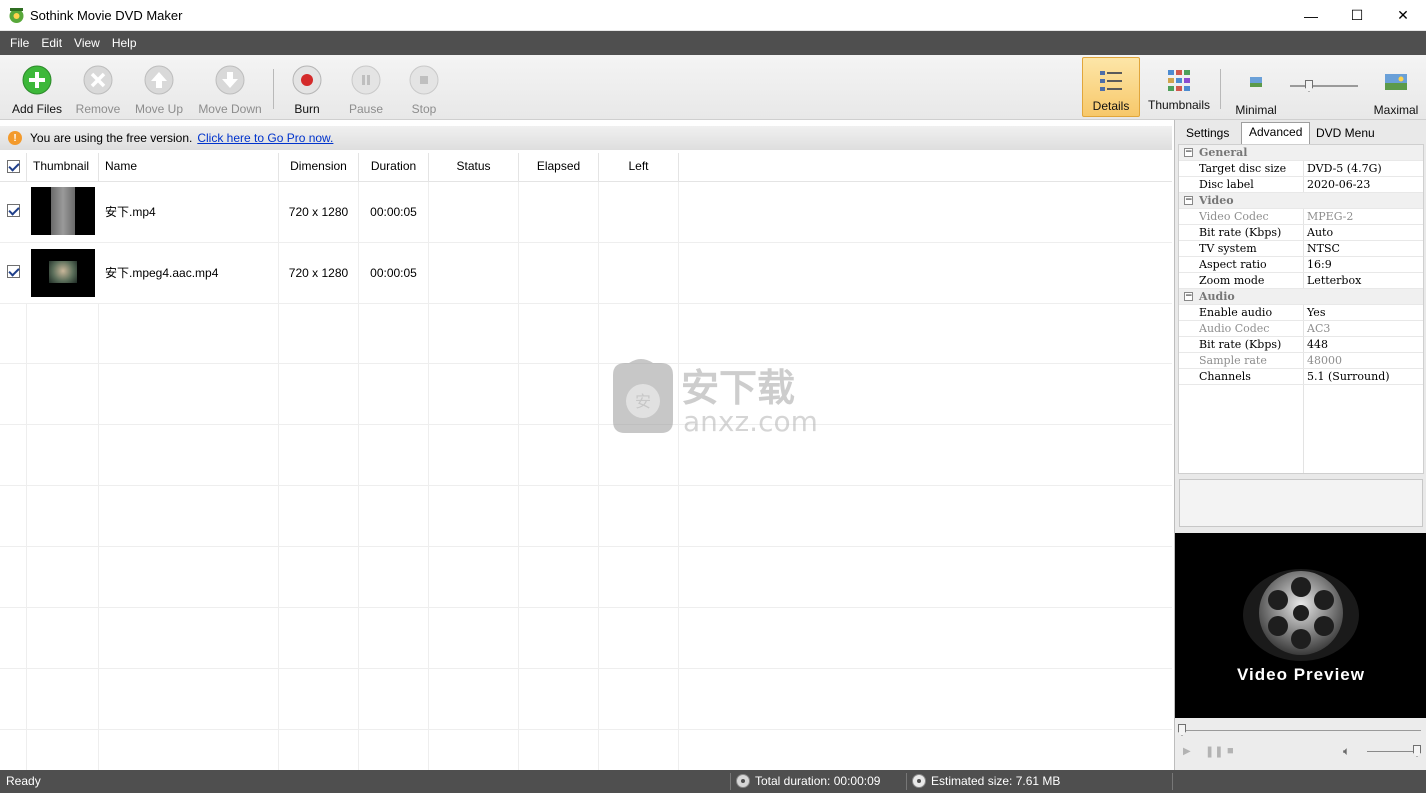 The image size is (1426, 793). What do you see at coordinates (1301, 185) in the screenshot?
I see `prop-disc-label: Disc label 2020-06-23` at bounding box center [1301, 185].